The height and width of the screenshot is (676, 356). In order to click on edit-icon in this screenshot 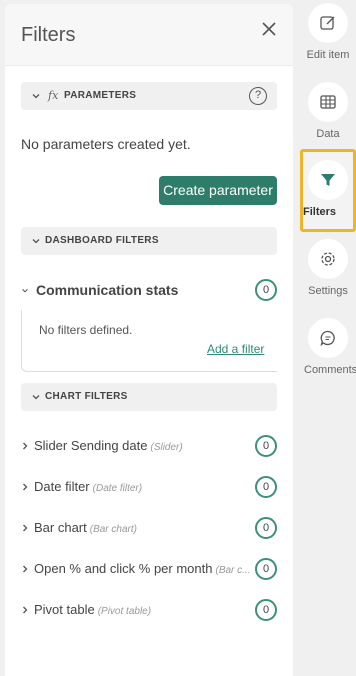, I will do `click(327, 23)`.